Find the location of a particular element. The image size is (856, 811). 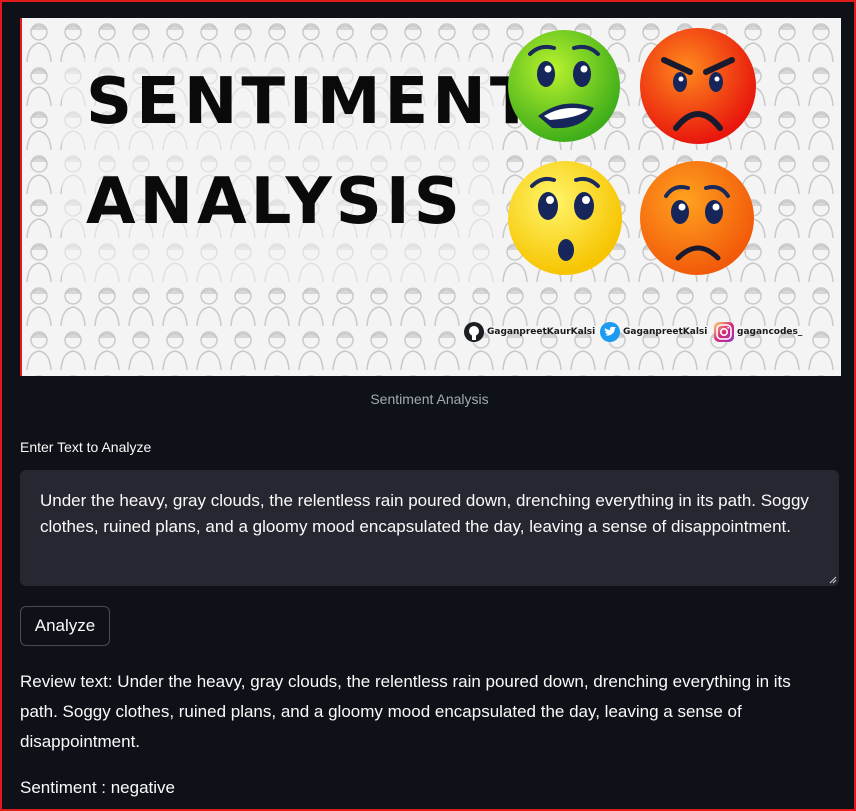

banner-title-line1: SENTIMENT is located at coordinates (312, 102).